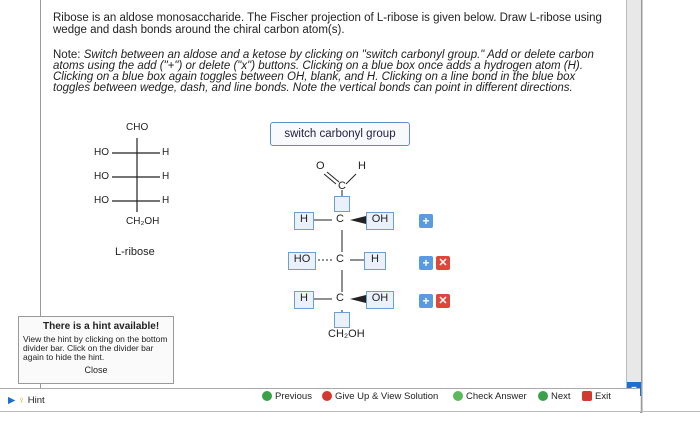  Describe the element at coordinates (143, 221) in the screenshot. I see `fischer-bottom: CH₂OH` at that location.